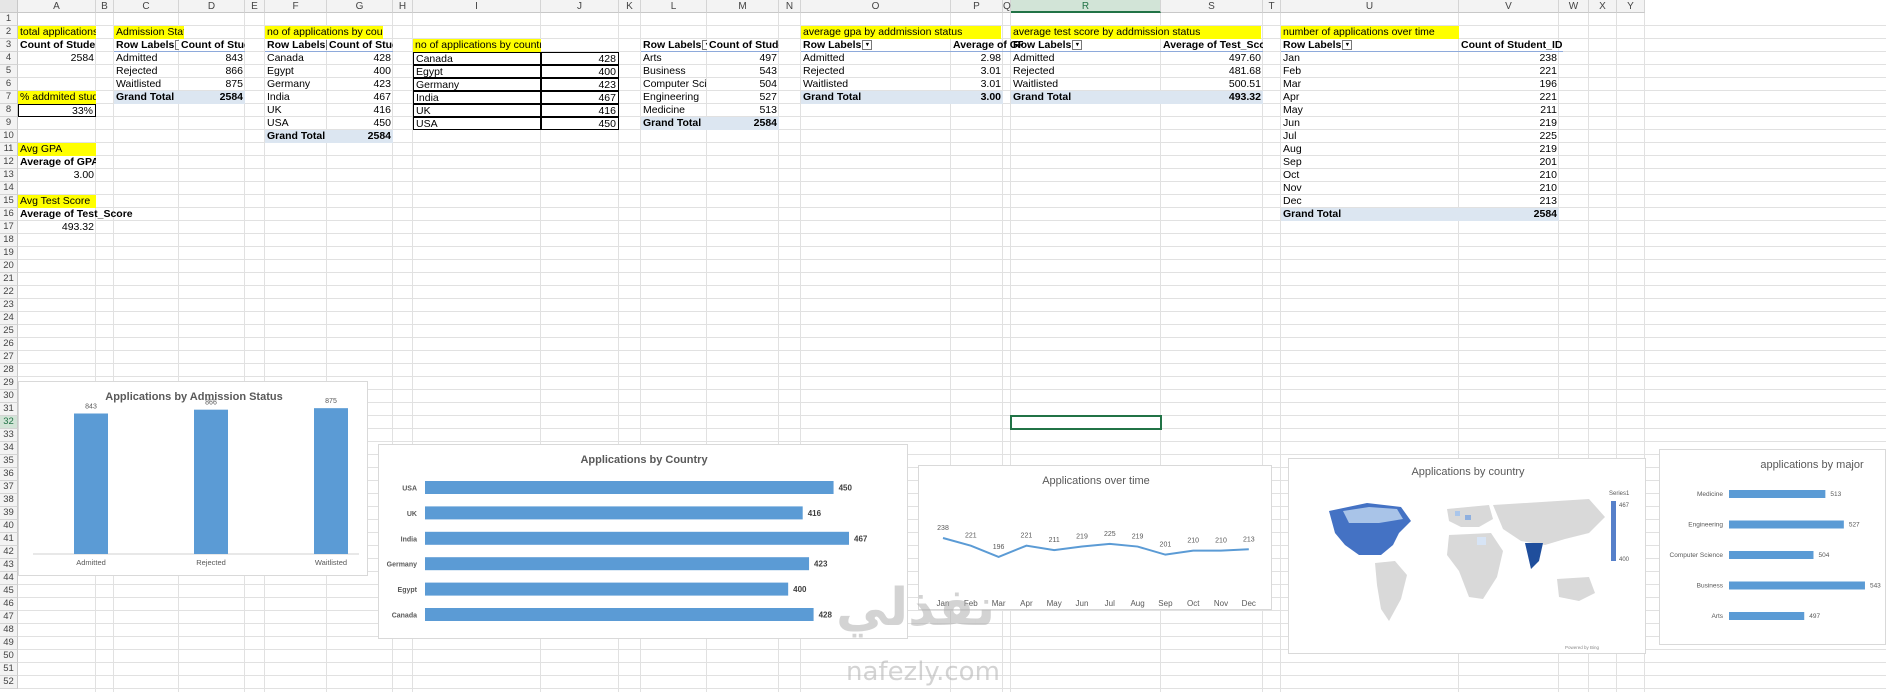 This screenshot has height=692, width=1886. I want to click on pivot-row-value: 497, so click(743, 58).